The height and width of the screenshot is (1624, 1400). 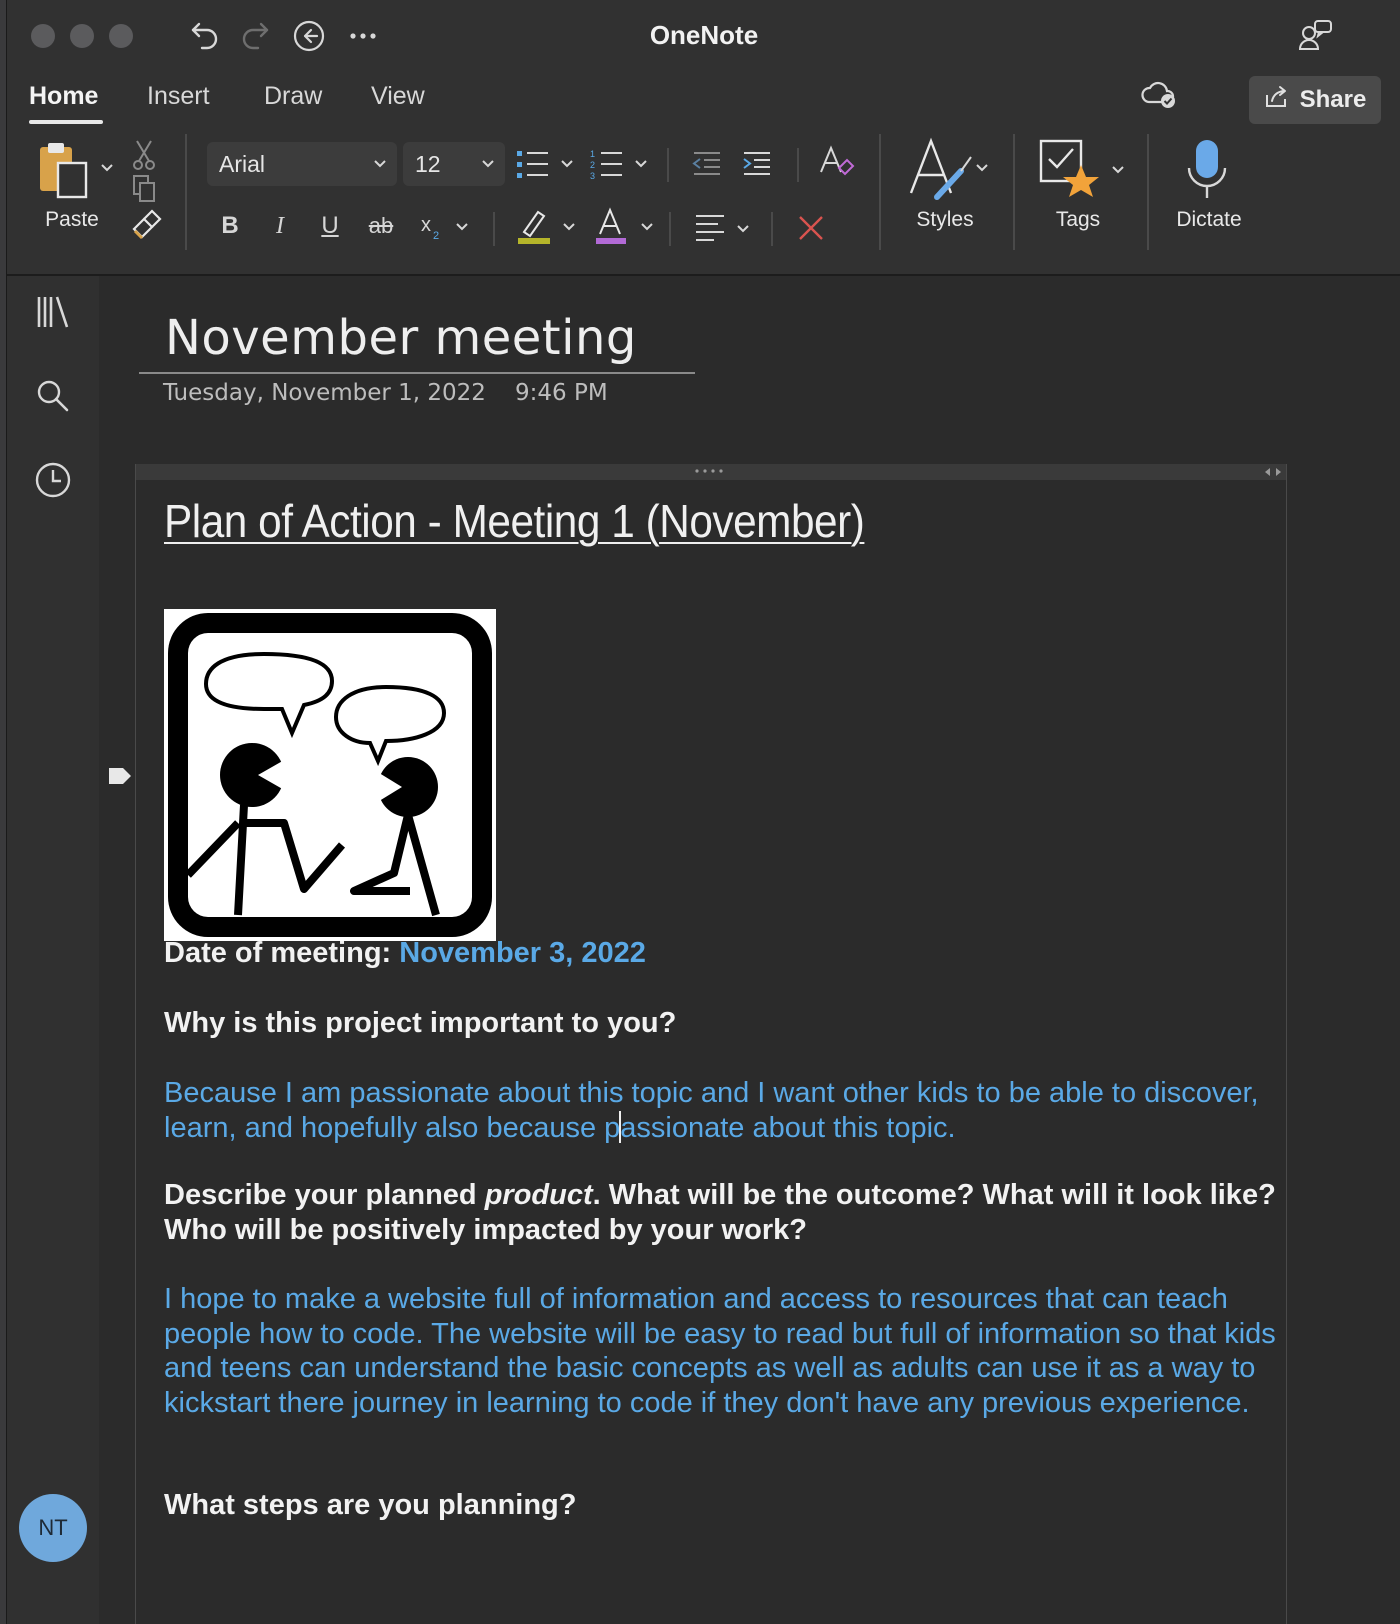 I want to click on highlight-color-icon, so click(x=546, y=226).